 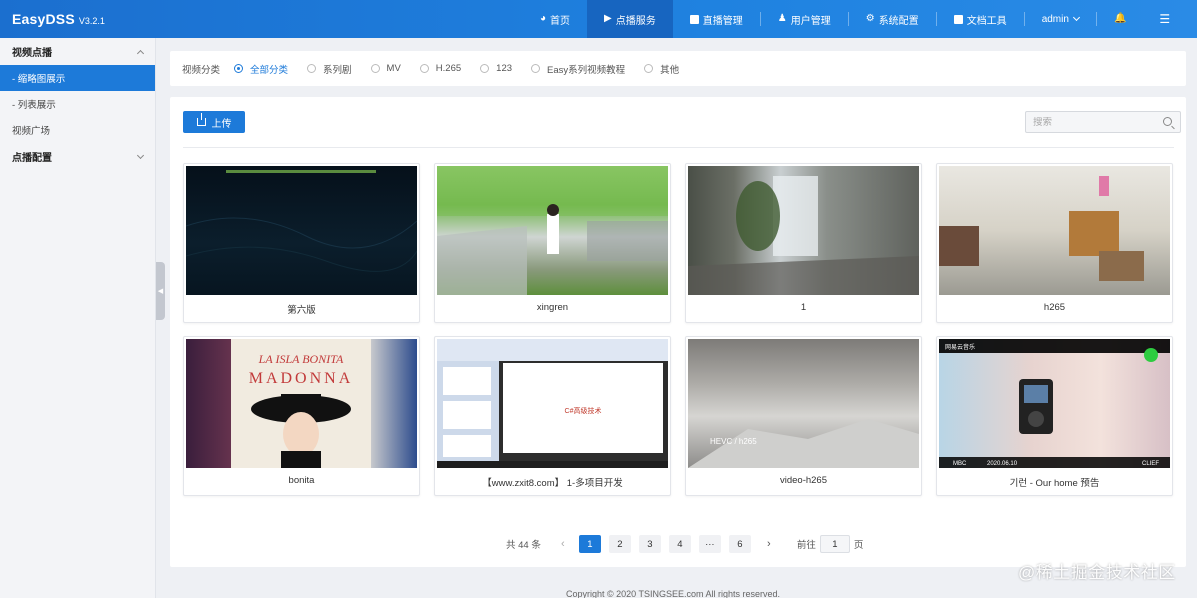 I want to click on document-icon, so click(x=958, y=19).